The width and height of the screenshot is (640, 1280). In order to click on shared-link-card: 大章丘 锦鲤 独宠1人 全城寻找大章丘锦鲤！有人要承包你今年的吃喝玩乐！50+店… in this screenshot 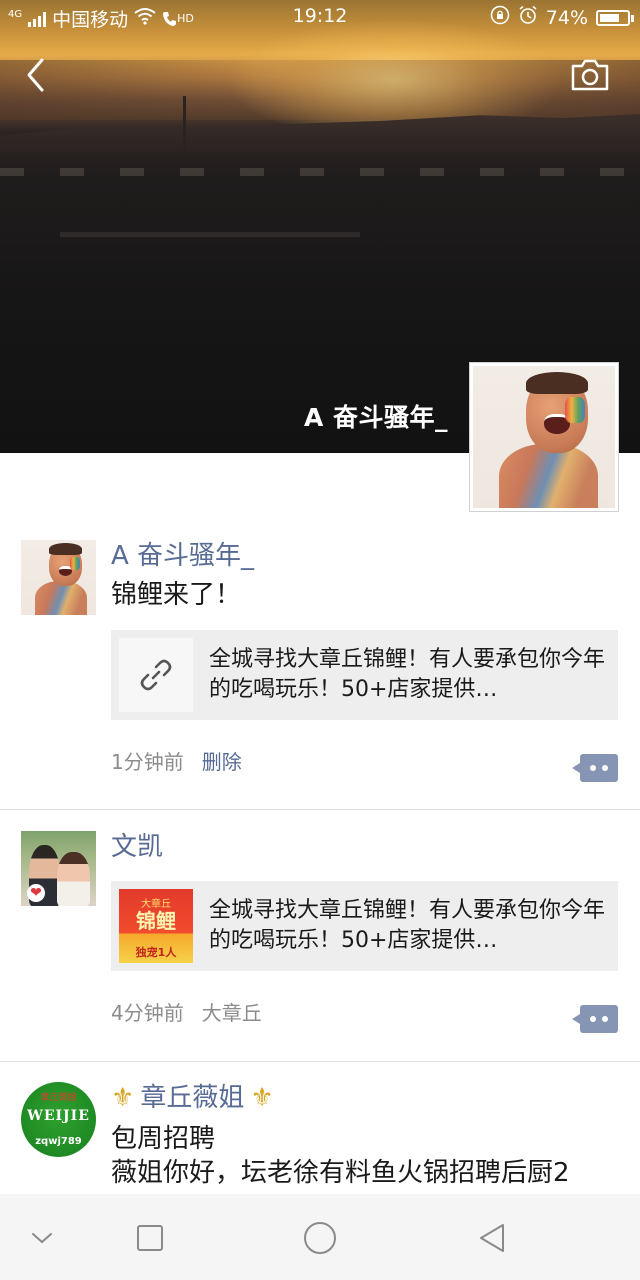, I will do `click(364, 926)`.